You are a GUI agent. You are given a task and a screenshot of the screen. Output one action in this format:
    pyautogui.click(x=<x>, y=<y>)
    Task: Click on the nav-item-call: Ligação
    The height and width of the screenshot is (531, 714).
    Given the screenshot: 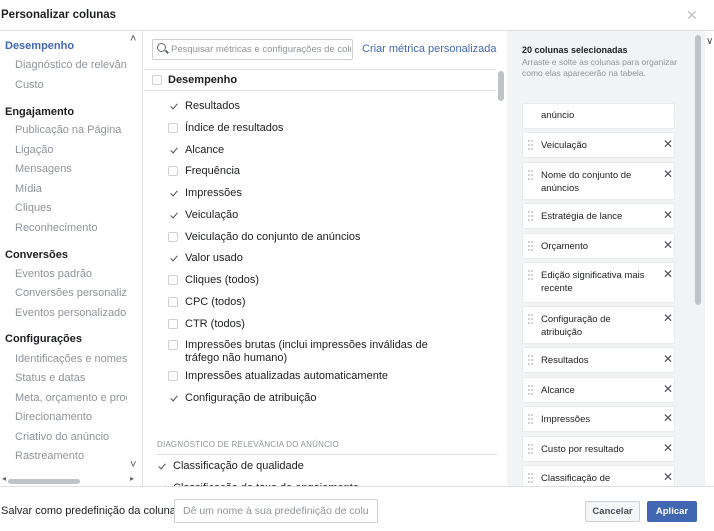 What is the action you would take?
    pyautogui.click(x=71, y=150)
    